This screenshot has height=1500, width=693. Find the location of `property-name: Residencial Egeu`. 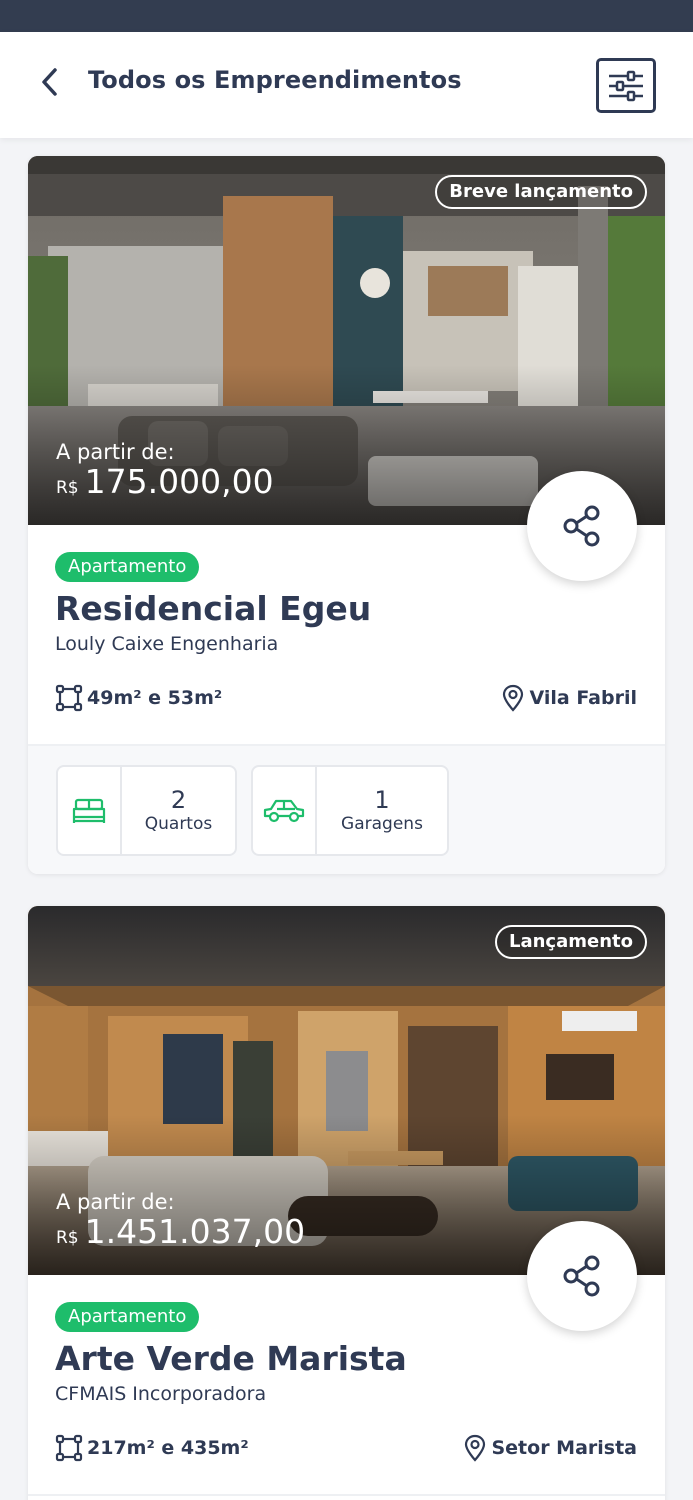

property-name: Residencial Egeu is located at coordinates (213, 608).